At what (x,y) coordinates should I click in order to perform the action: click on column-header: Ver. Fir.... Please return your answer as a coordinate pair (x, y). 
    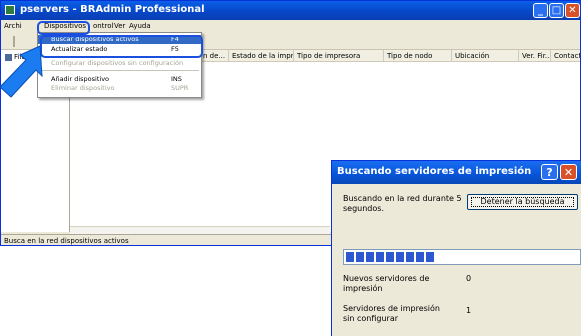
    Looking at the image, I should click on (535, 56).